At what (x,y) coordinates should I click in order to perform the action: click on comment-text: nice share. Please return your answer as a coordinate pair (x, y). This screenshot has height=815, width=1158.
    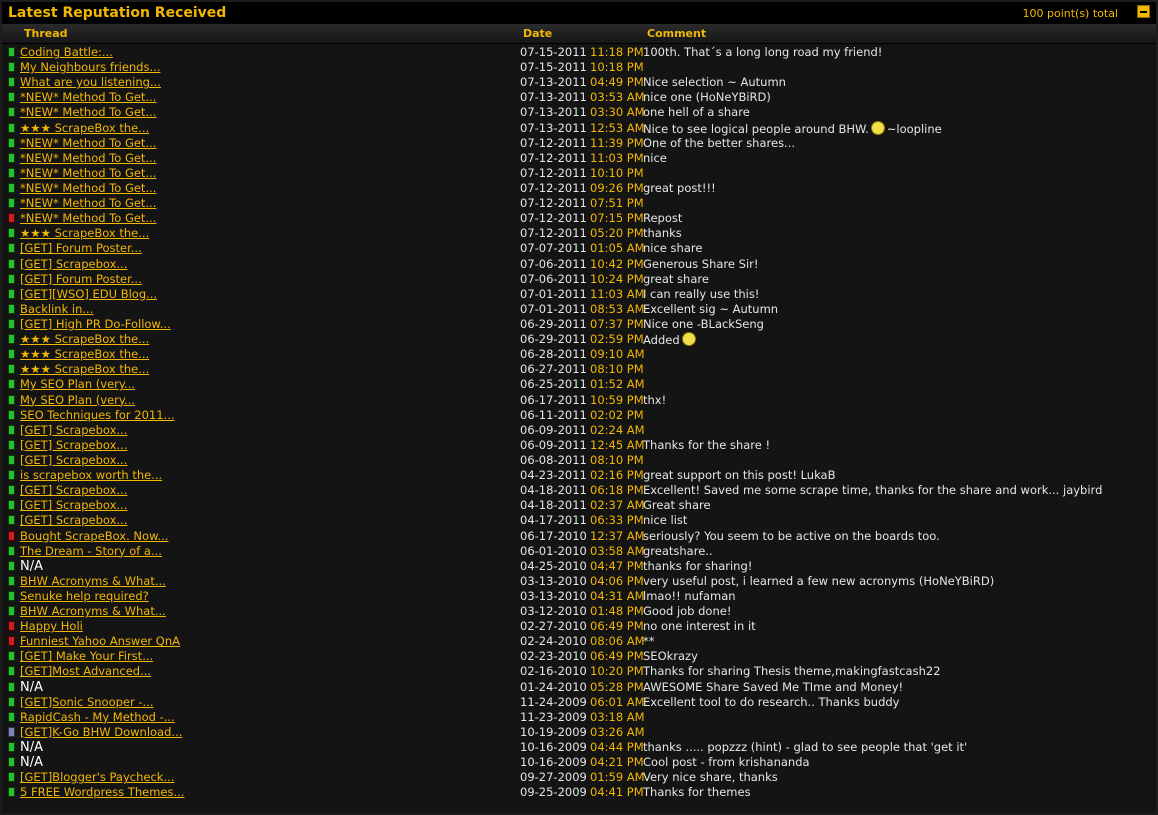
    Looking at the image, I should click on (673, 248).